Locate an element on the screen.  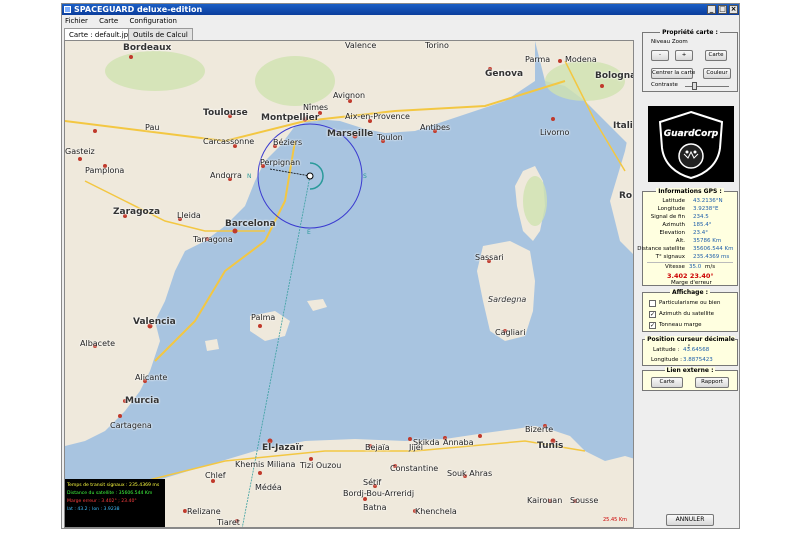
checkbox-tonneau-label: Tonneau marge is located at coordinates (680, 325).